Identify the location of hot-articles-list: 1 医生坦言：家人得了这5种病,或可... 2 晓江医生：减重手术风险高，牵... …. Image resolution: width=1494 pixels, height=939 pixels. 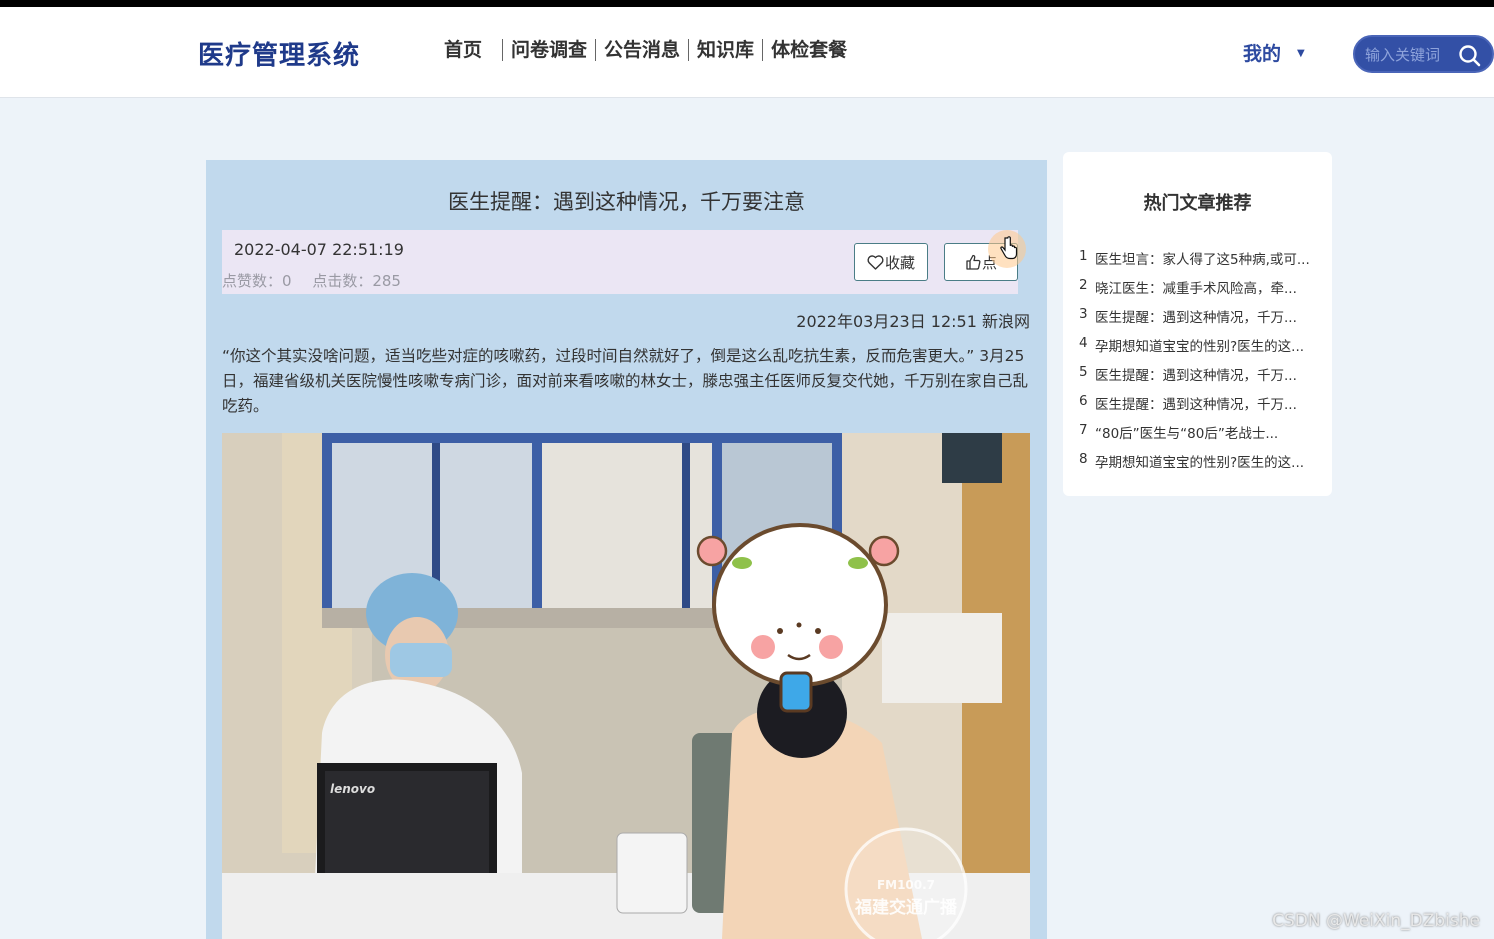
(1203, 364).